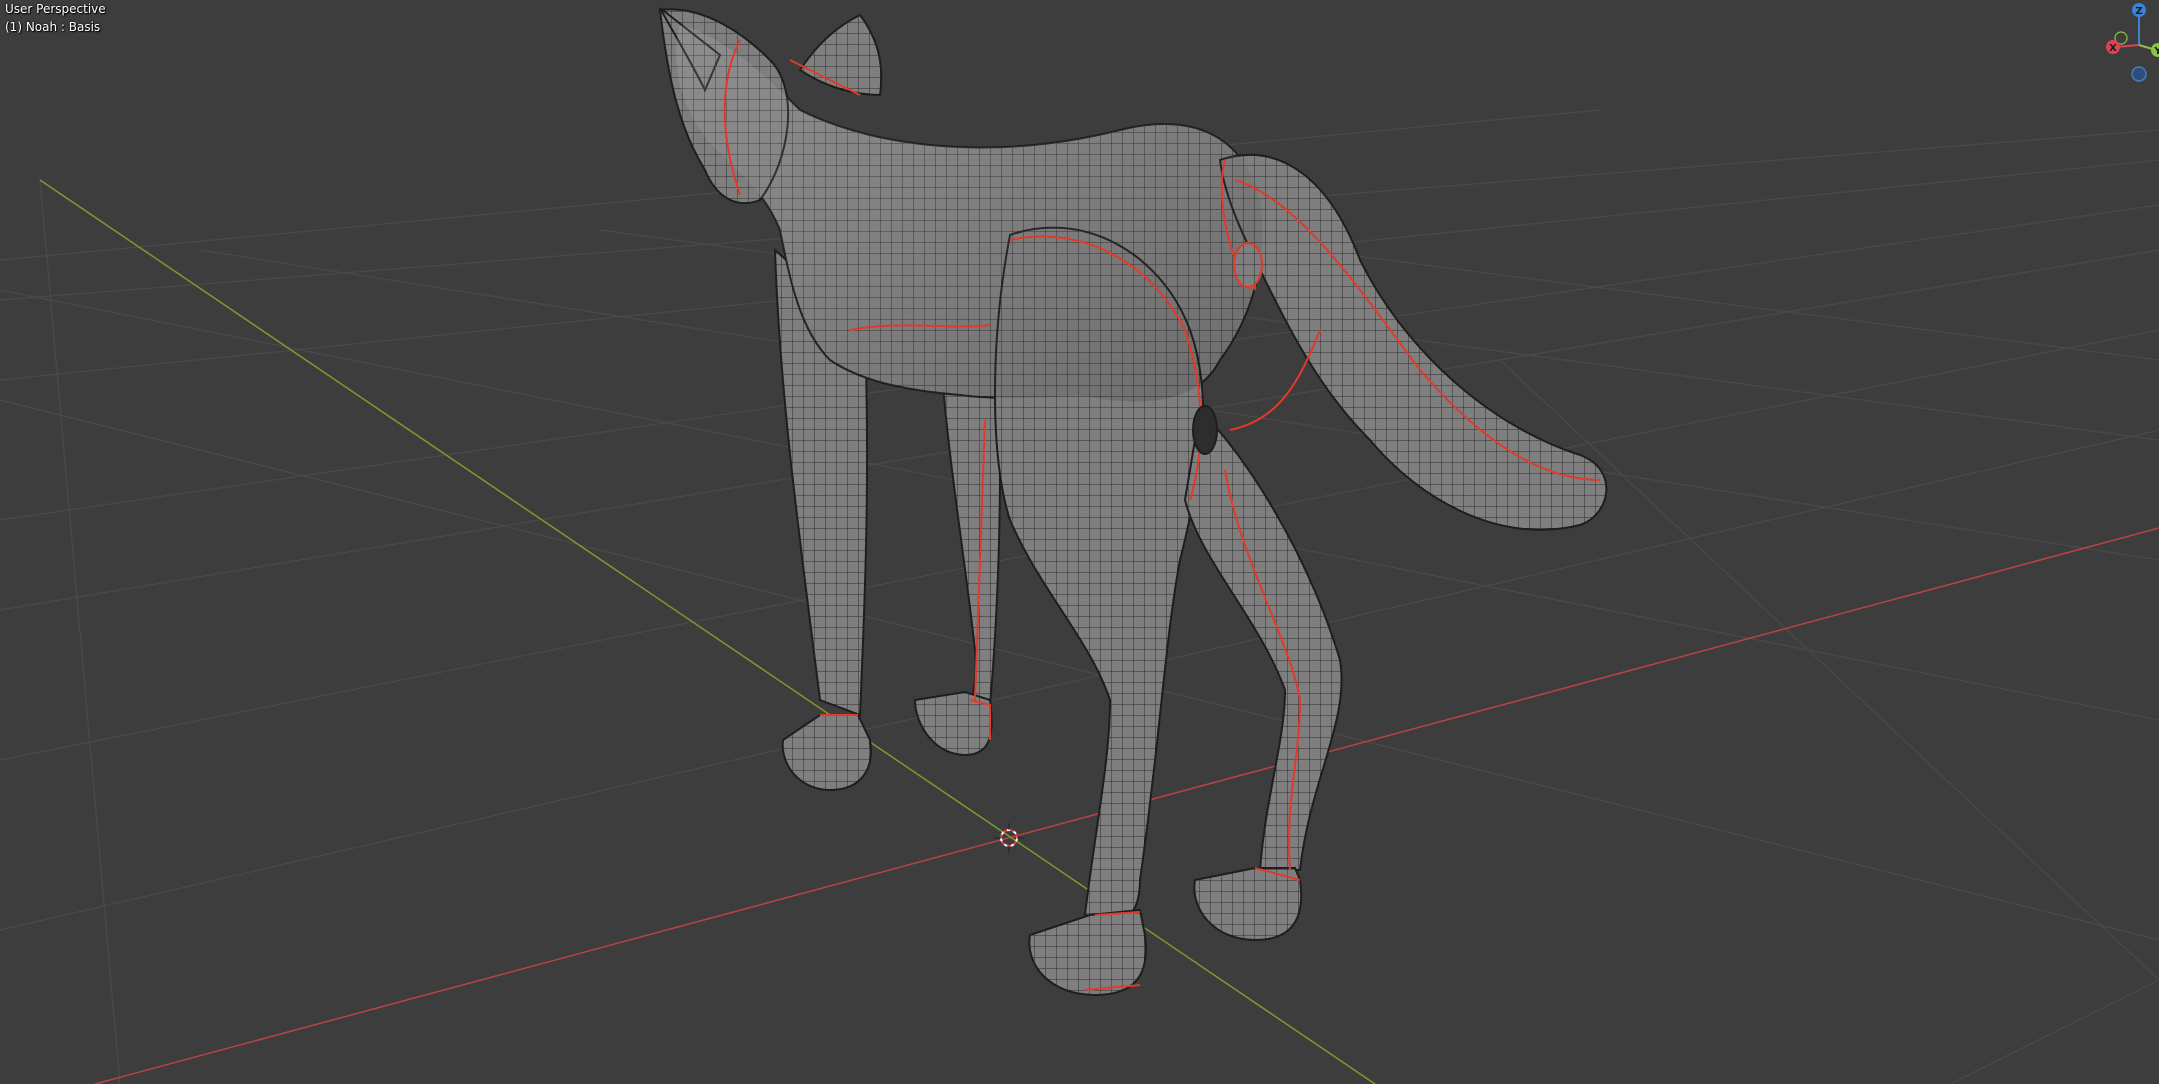  What do you see at coordinates (55, 9) in the screenshot?
I see `view-name-label: User Perspective` at bounding box center [55, 9].